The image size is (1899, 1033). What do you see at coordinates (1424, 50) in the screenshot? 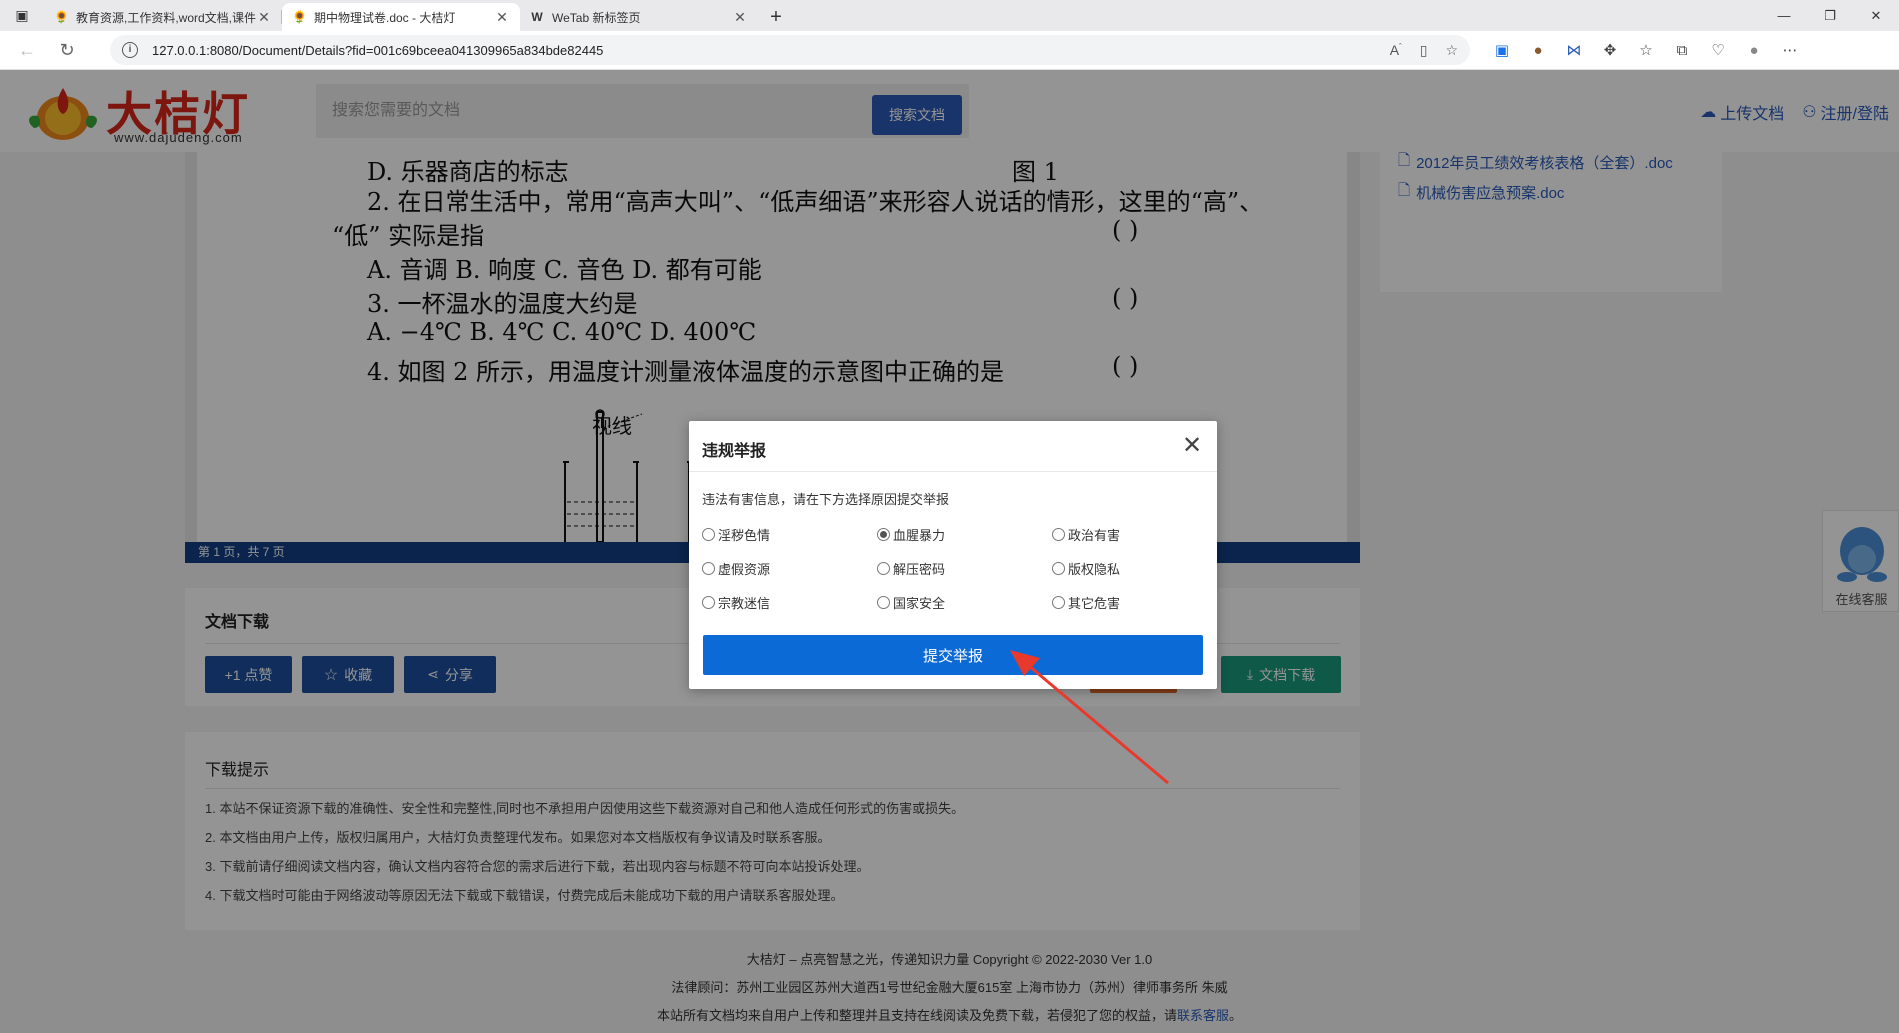
I see `reader-view-icon: ▯` at bounding box center [1424, 50].